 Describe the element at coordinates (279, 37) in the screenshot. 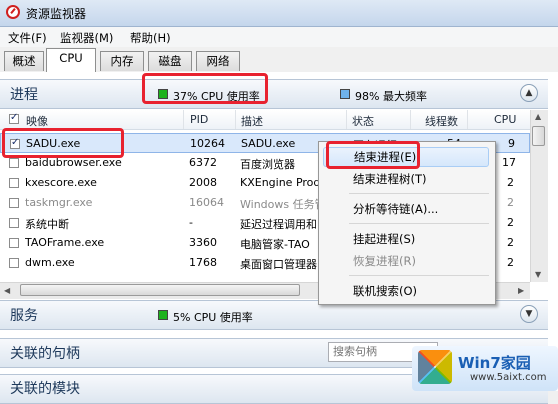

I see `menu-bar: 文件(F) 监视器(M) 帮助(H)` at that location.